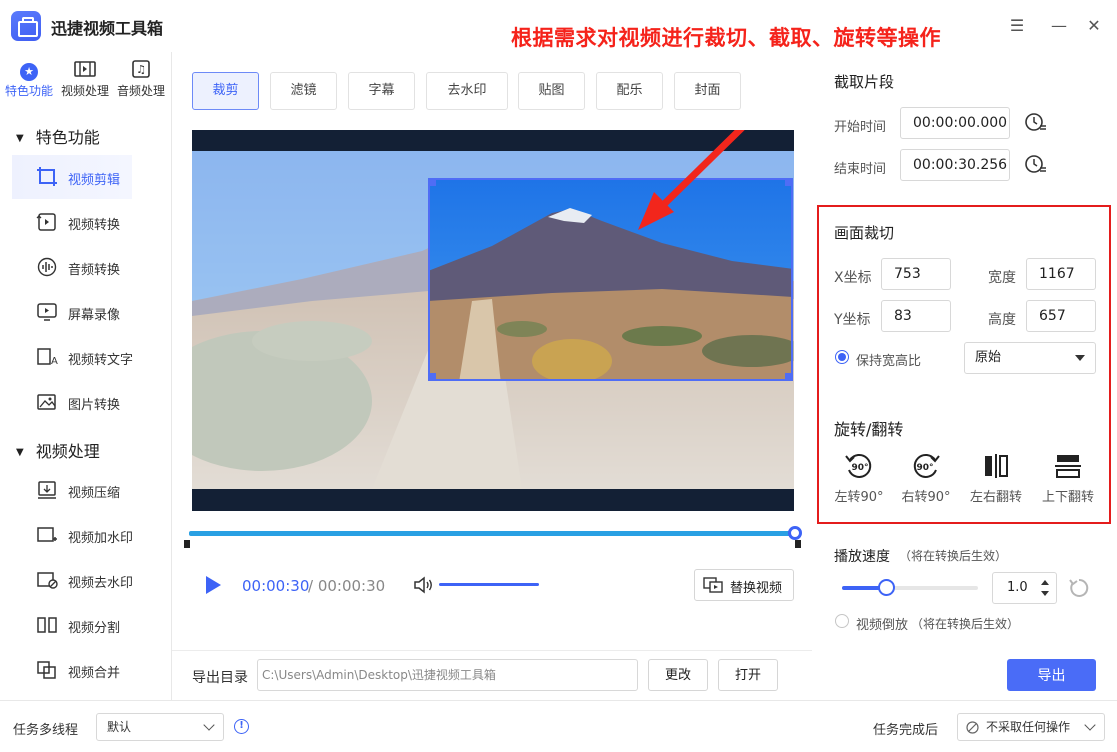  Describe the element at coordinates (276, 586) in the screenshot. I see `current-time: 00:00:30` at that location.